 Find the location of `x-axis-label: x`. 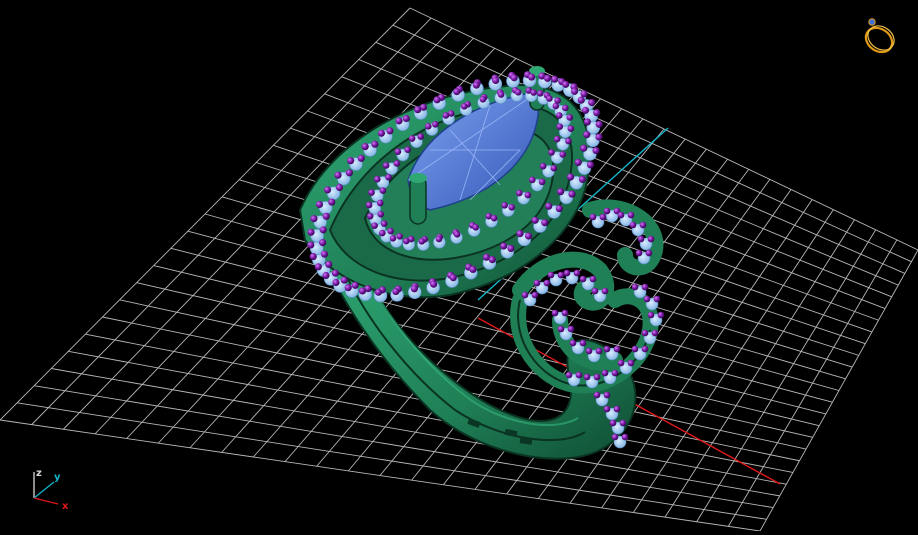

x-axis-label: x is located at coordinates (65, 506).